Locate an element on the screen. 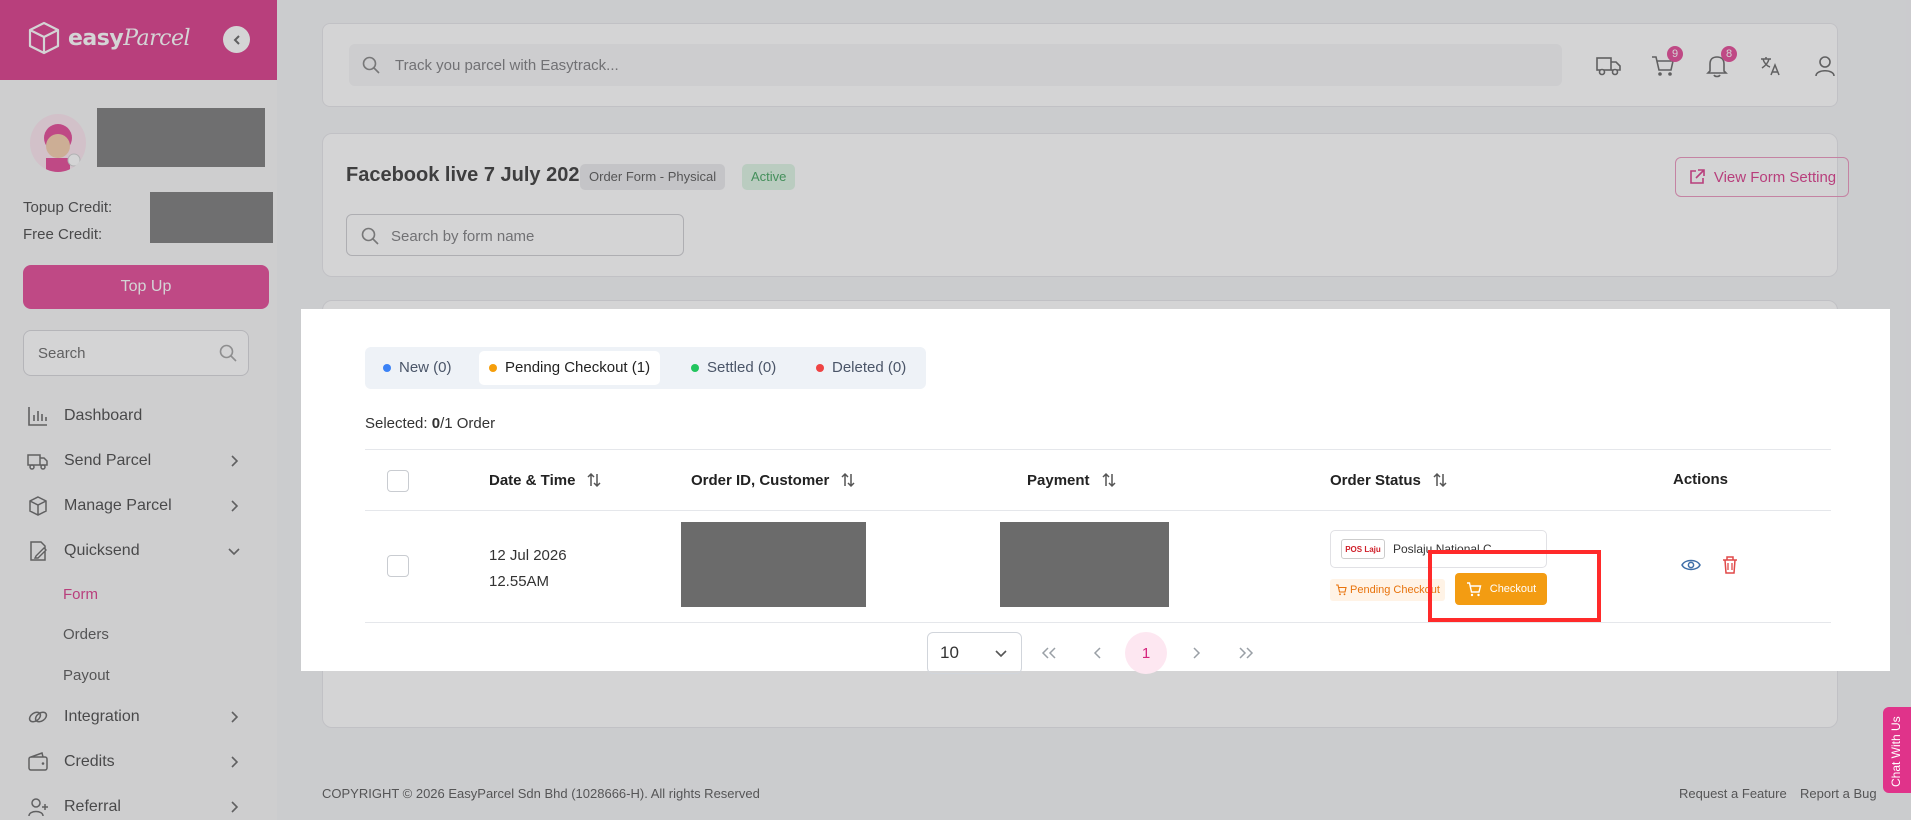  order-time: 12.55AM is located at coordinates (519, 581).